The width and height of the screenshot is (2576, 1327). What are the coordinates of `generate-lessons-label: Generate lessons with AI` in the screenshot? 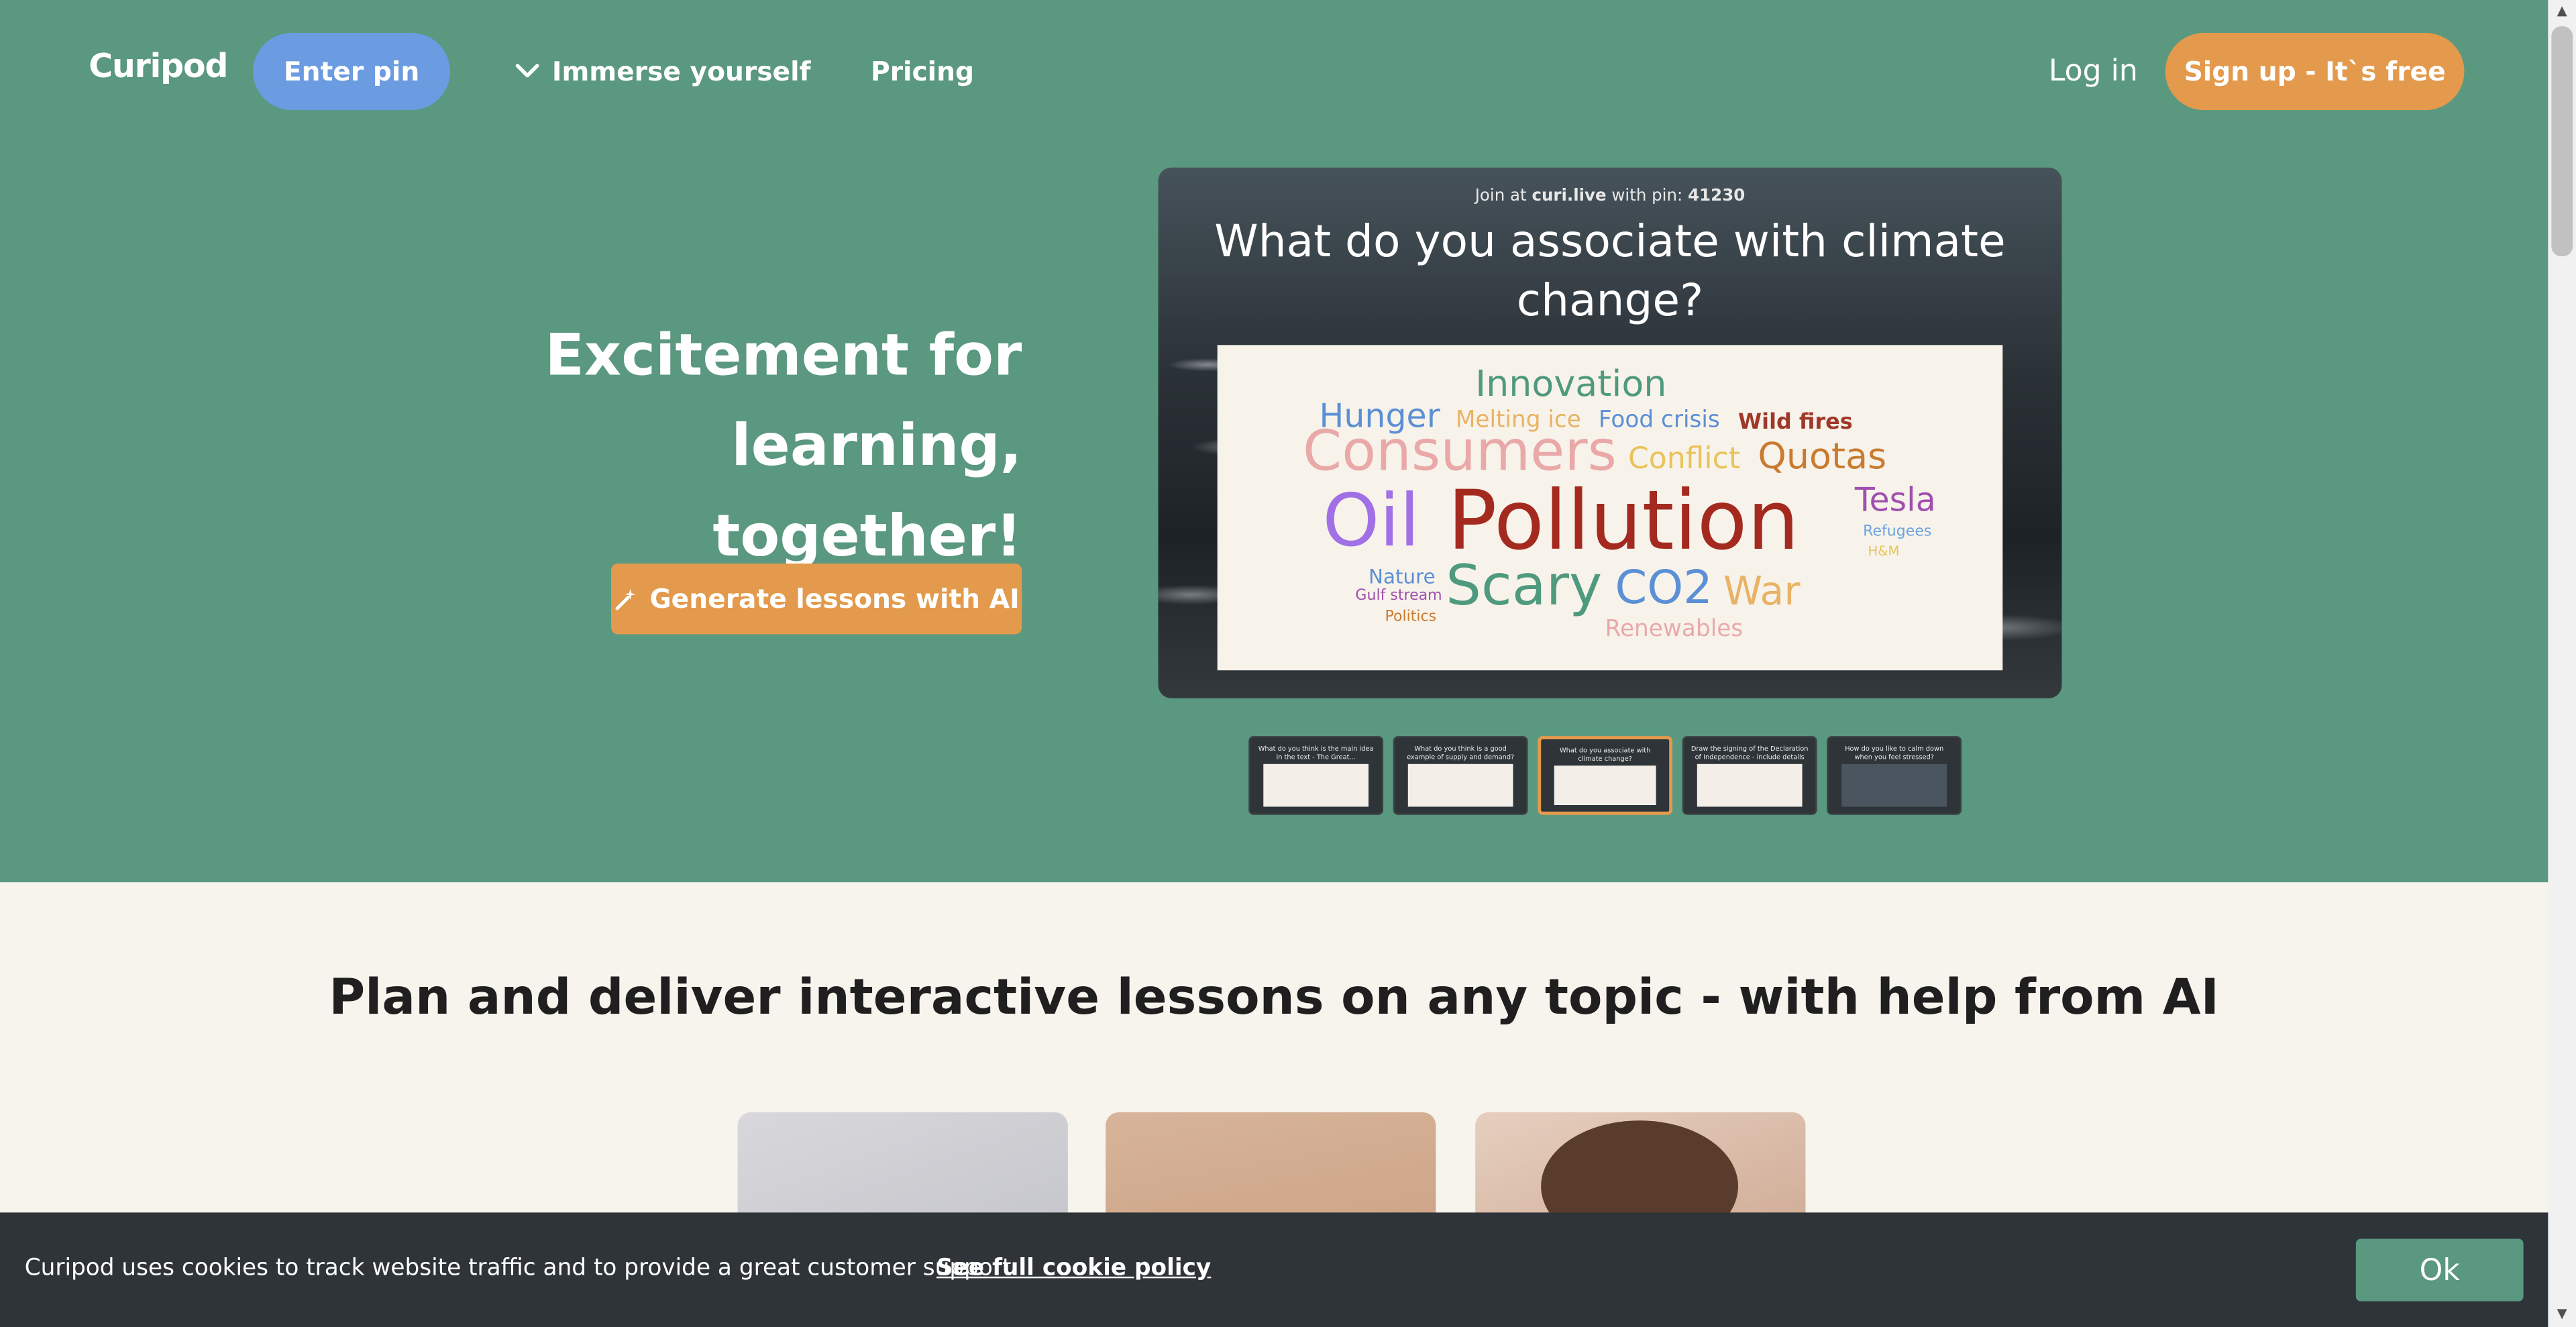 It's located at (834, 599).